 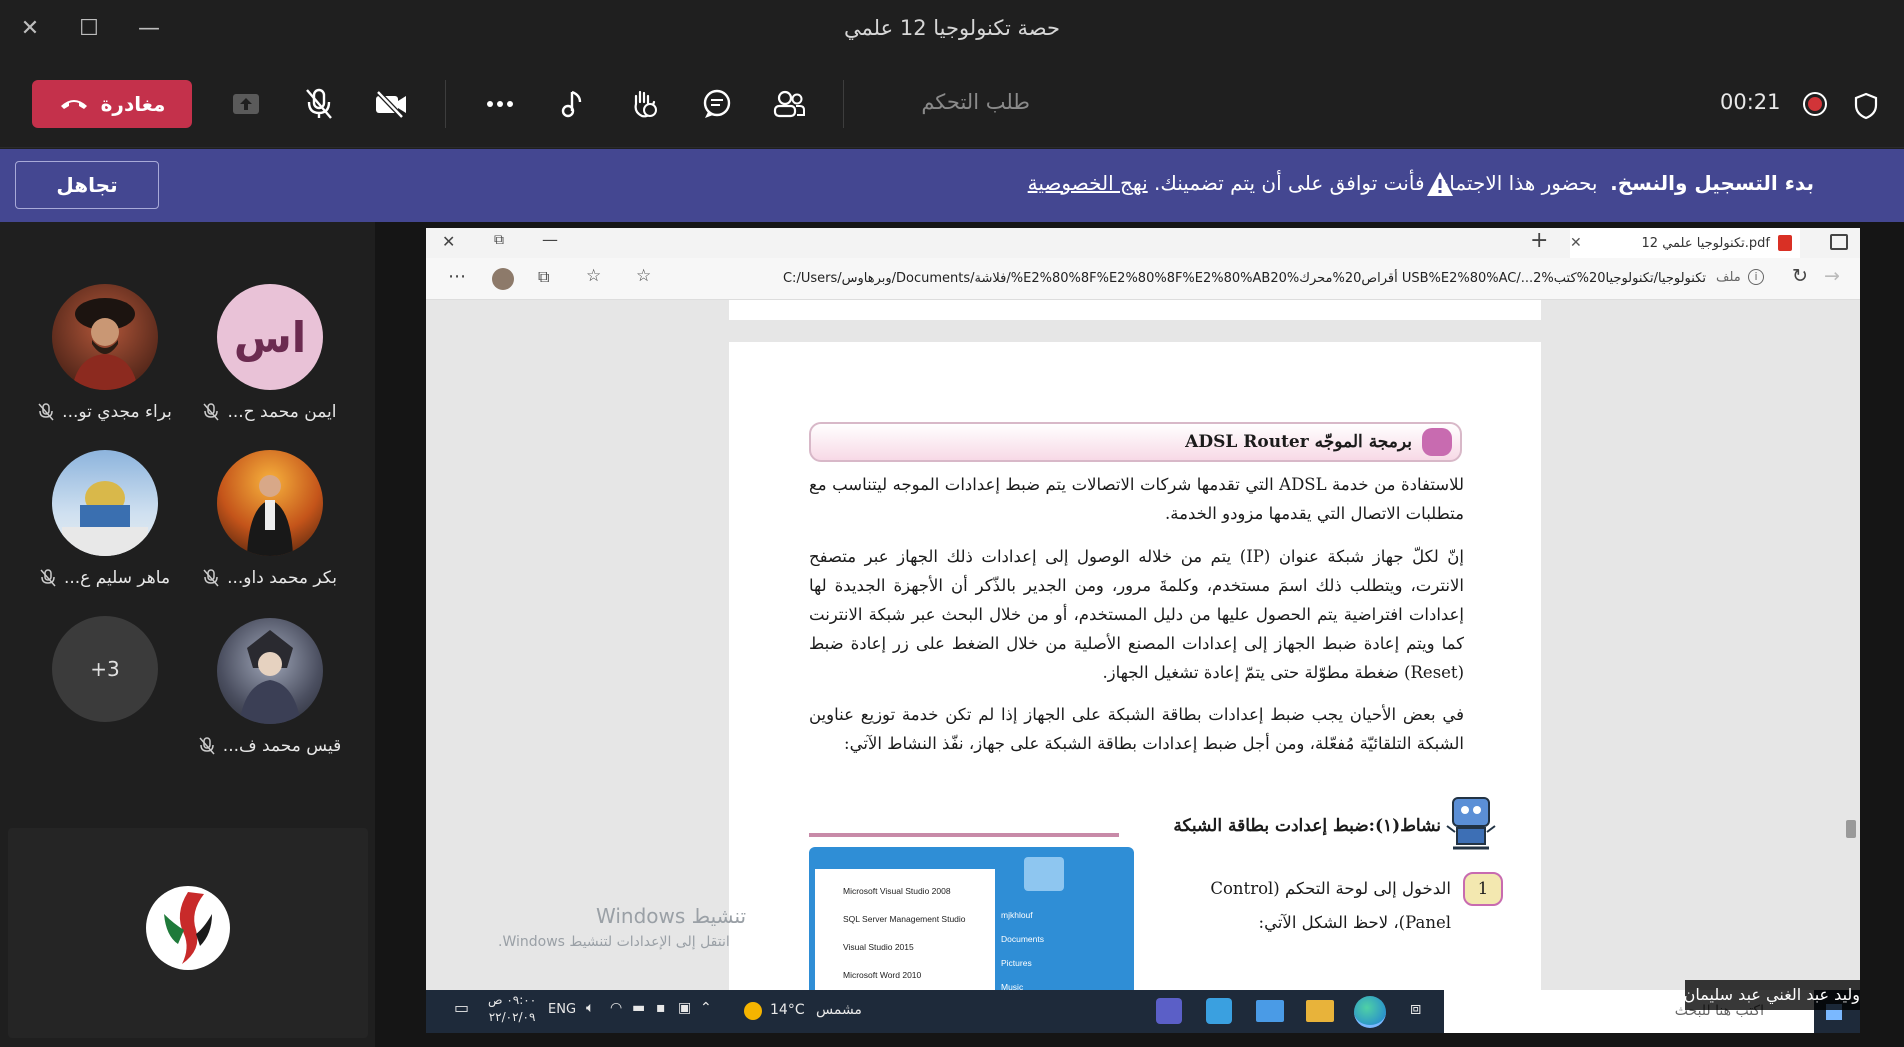 What do you see at coordinates (1169, 1011) in the screenshot?
I see `teams-taskbar-icon` at bounding box center [1169, 1011].